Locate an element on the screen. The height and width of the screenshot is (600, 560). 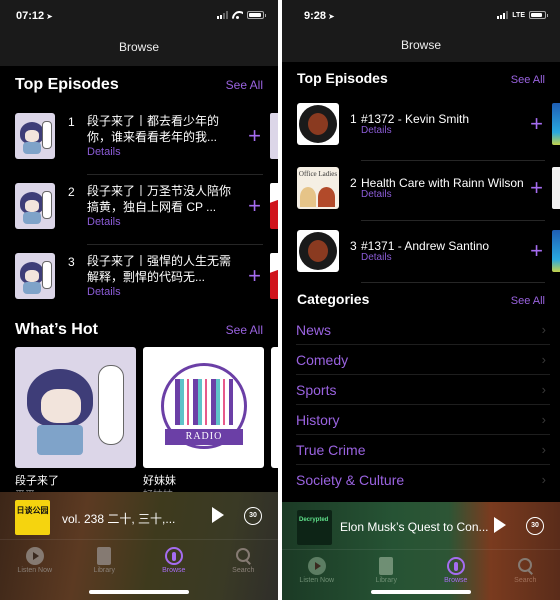
section-title: Categories is located at coordinates (333, 299).